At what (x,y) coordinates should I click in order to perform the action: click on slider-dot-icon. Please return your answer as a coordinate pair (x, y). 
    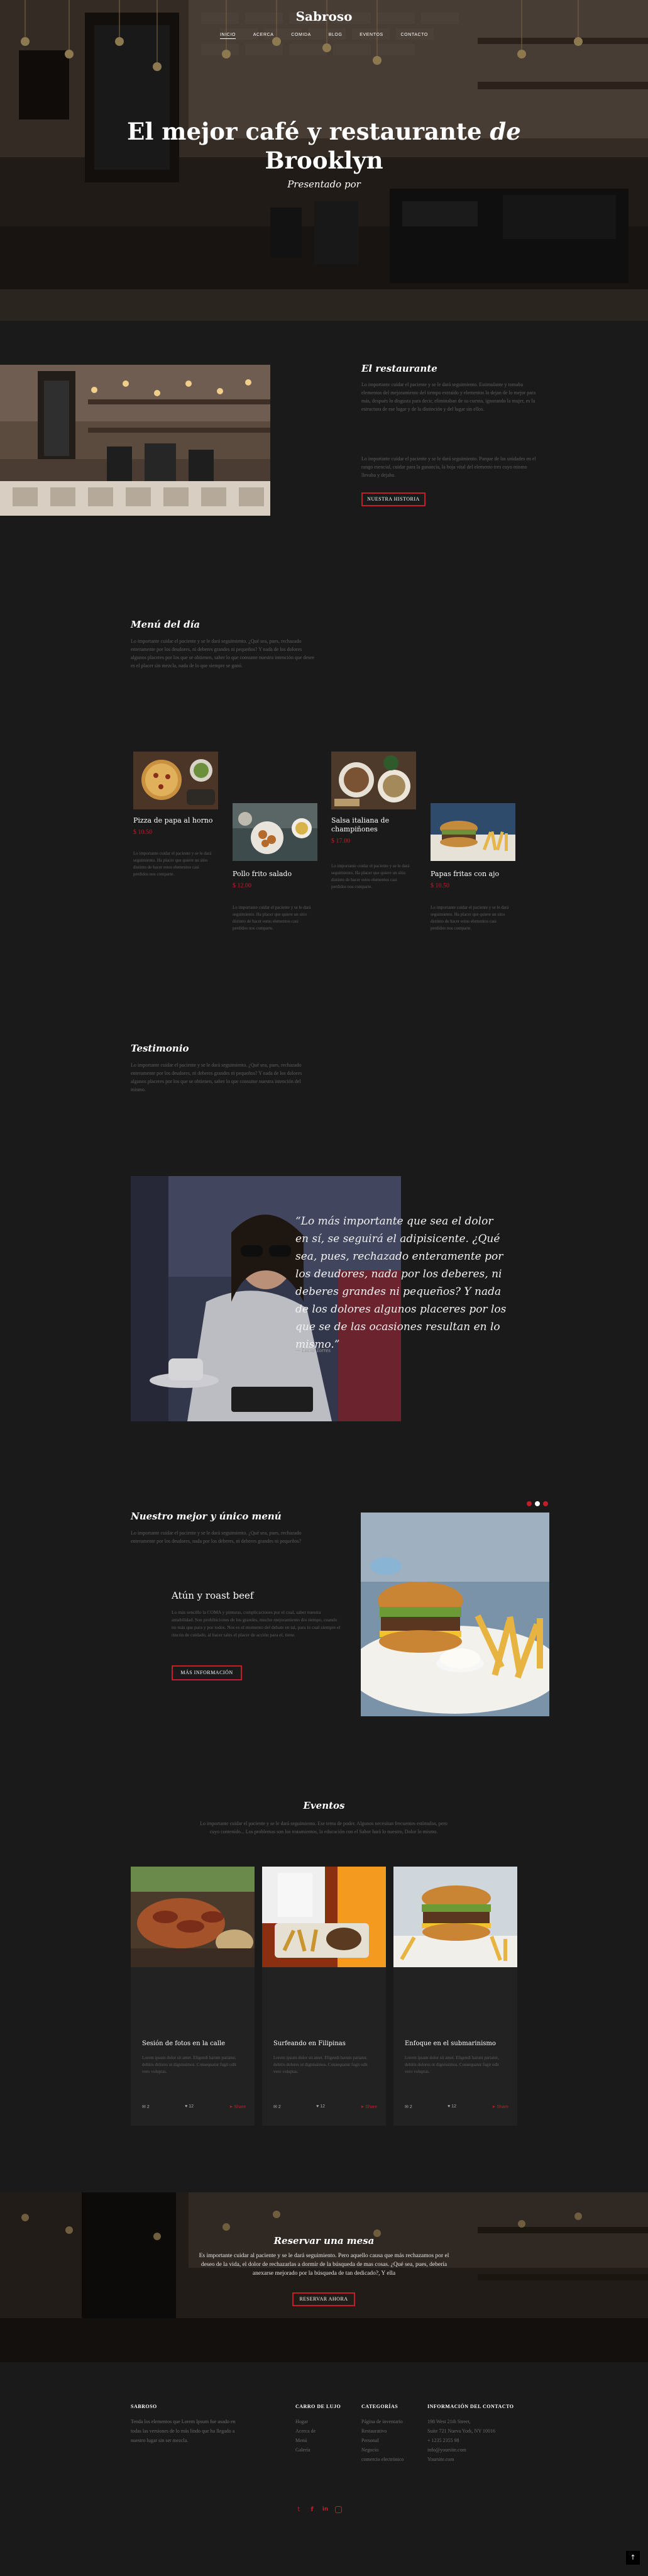
    Looking at the image, I should click on (545, 1503).